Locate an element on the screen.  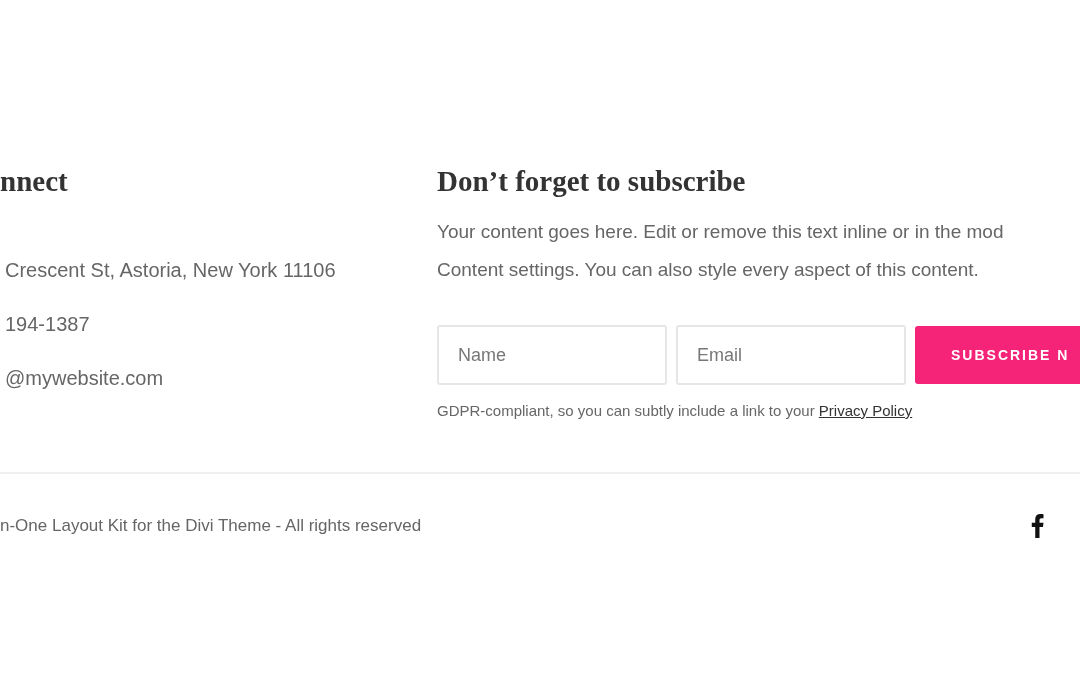
copyright-text: n-One Layout Kit for the Divi Theme - All rights reserved is located at coordinates (211, 526).